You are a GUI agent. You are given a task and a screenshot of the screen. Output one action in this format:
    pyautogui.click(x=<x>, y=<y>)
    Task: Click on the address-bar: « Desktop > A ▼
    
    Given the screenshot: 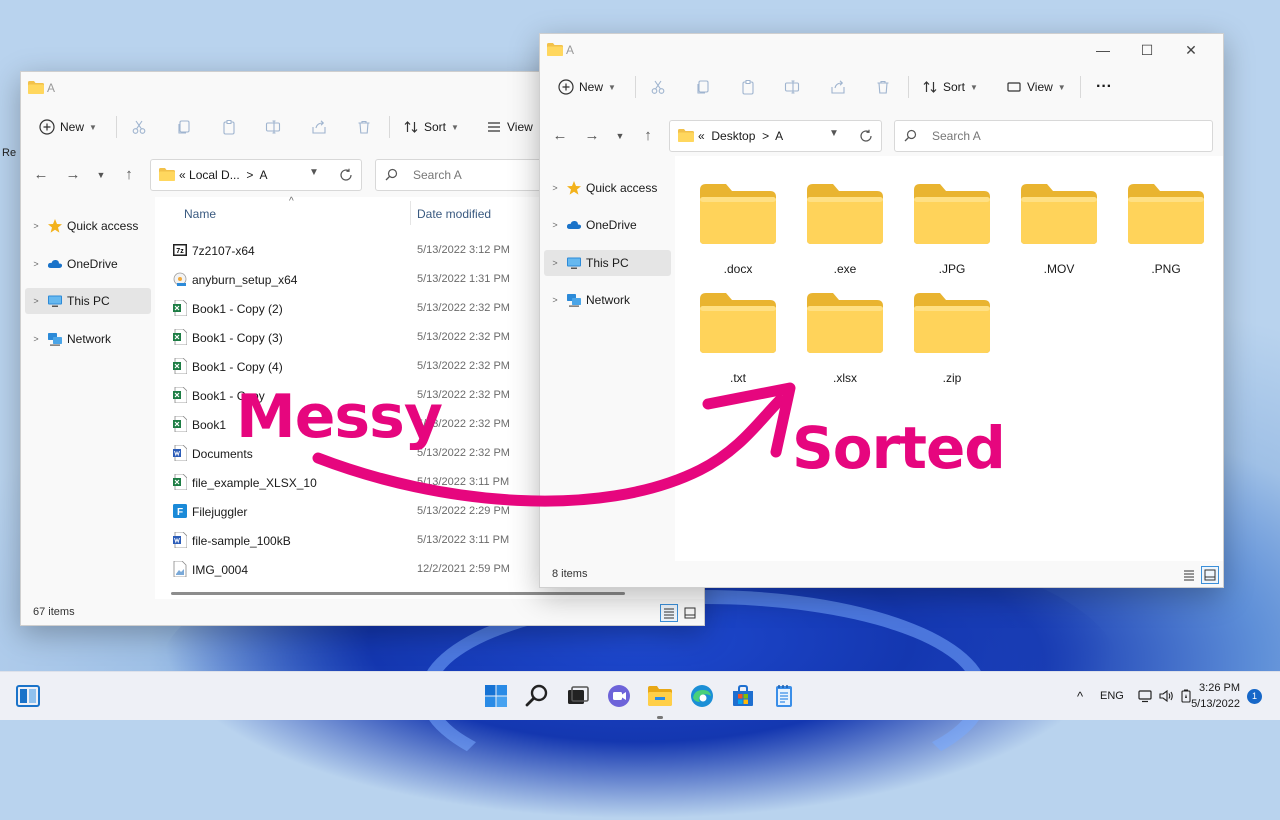 What is the action you would take?
    pyautogui.click(x=775, y=136)
    